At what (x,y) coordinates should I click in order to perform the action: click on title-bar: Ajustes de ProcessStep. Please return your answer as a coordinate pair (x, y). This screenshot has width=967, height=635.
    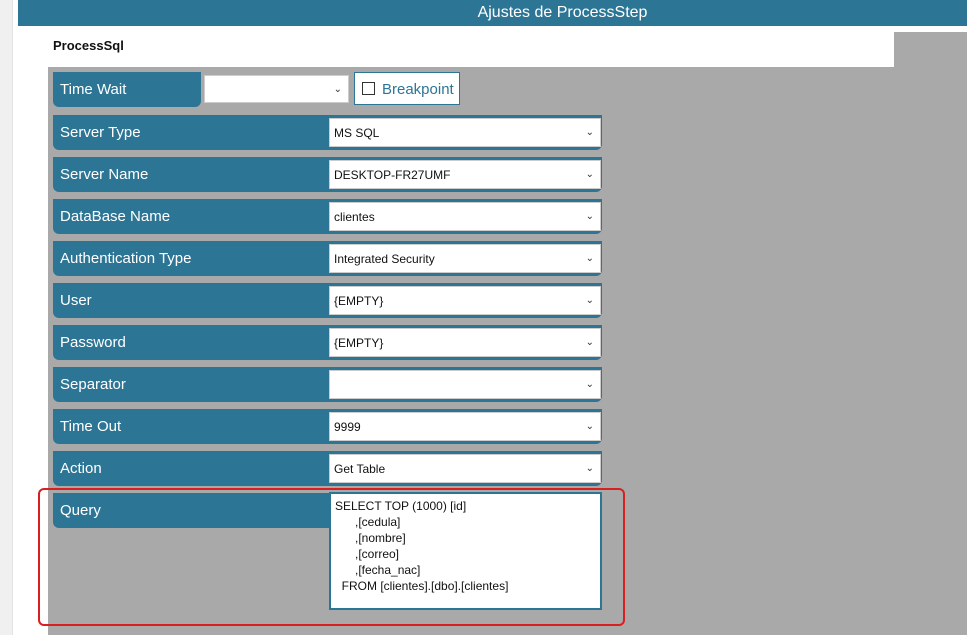
    Looking at the image, I should click on (492, 13).